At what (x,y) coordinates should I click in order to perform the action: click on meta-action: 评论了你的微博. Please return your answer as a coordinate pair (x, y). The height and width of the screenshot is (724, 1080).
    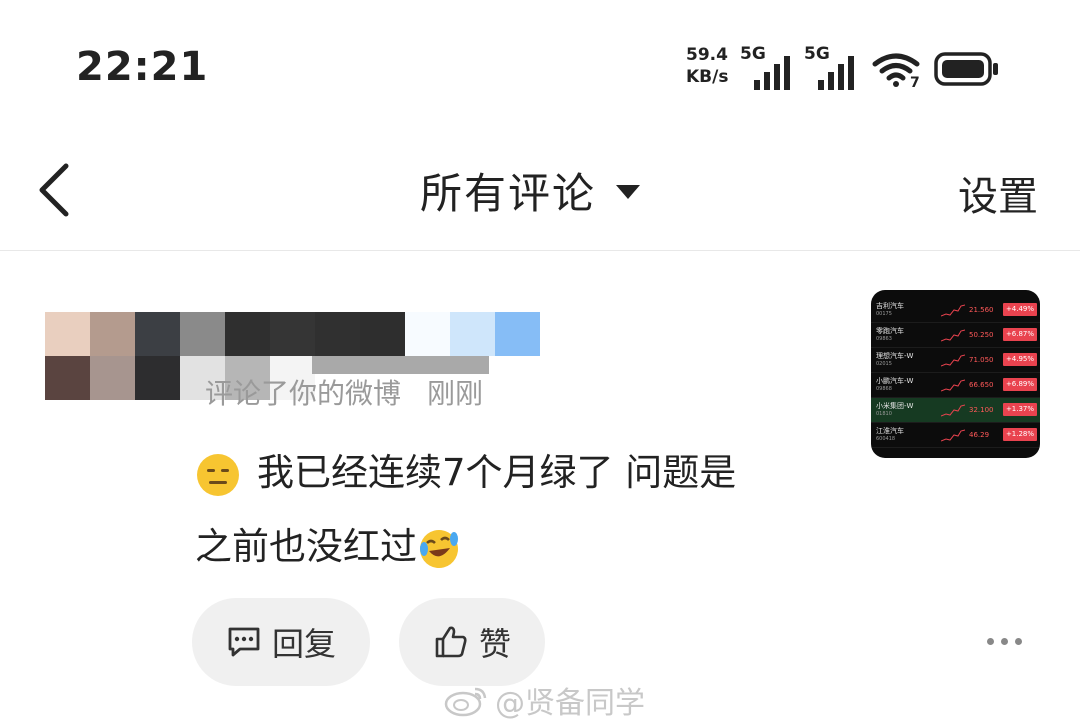
    Looking at the image, I should click on (303, 393).